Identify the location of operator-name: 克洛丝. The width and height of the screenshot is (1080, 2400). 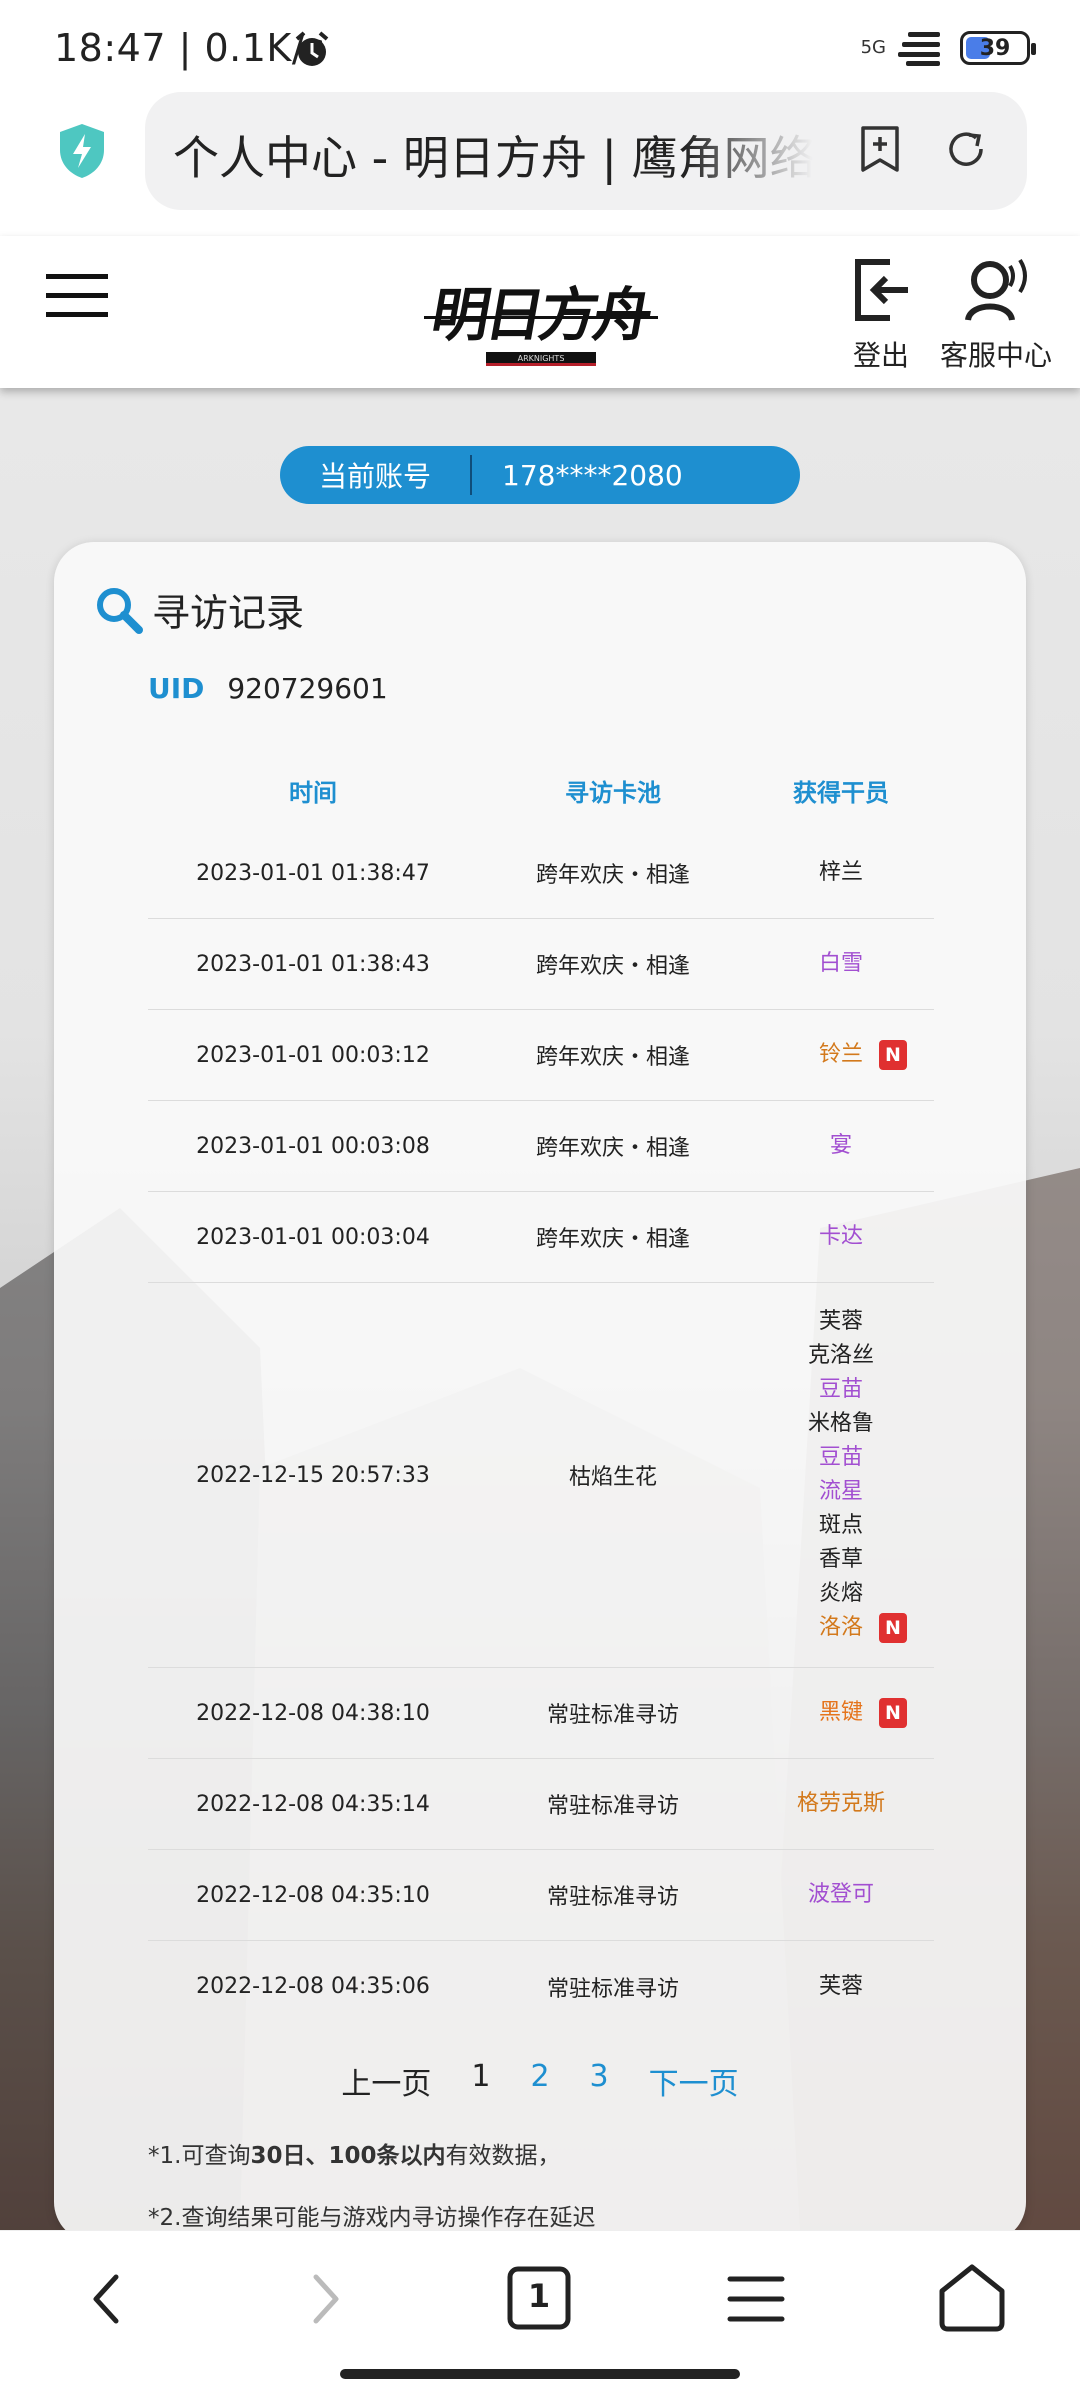
(840, 1355).